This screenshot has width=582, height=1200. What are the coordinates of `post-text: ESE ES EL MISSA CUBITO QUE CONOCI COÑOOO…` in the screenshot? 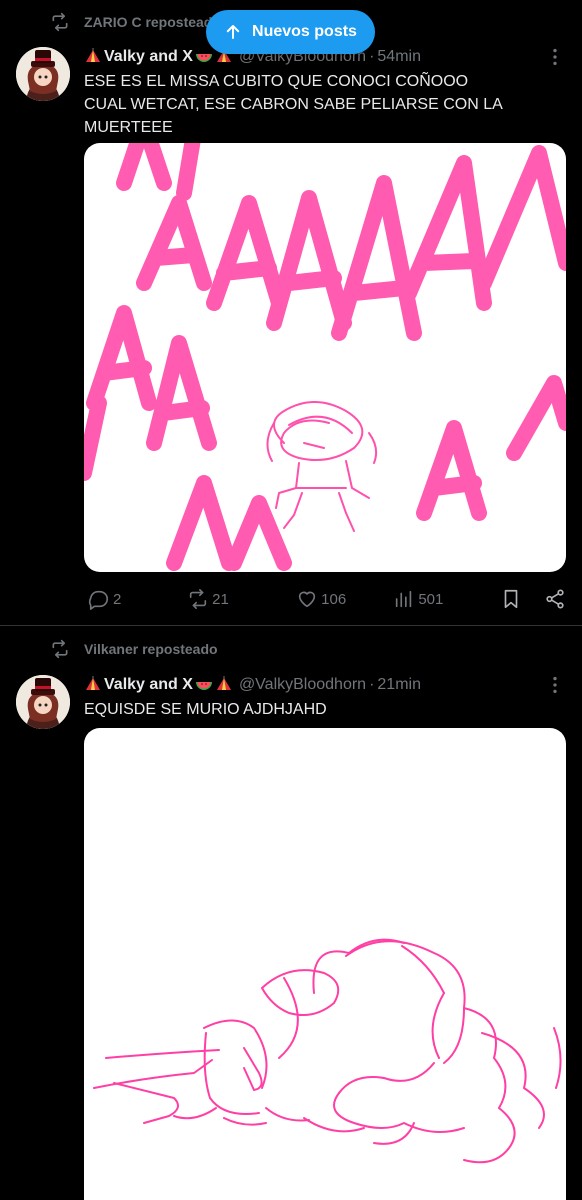 It's located at (293, 104).